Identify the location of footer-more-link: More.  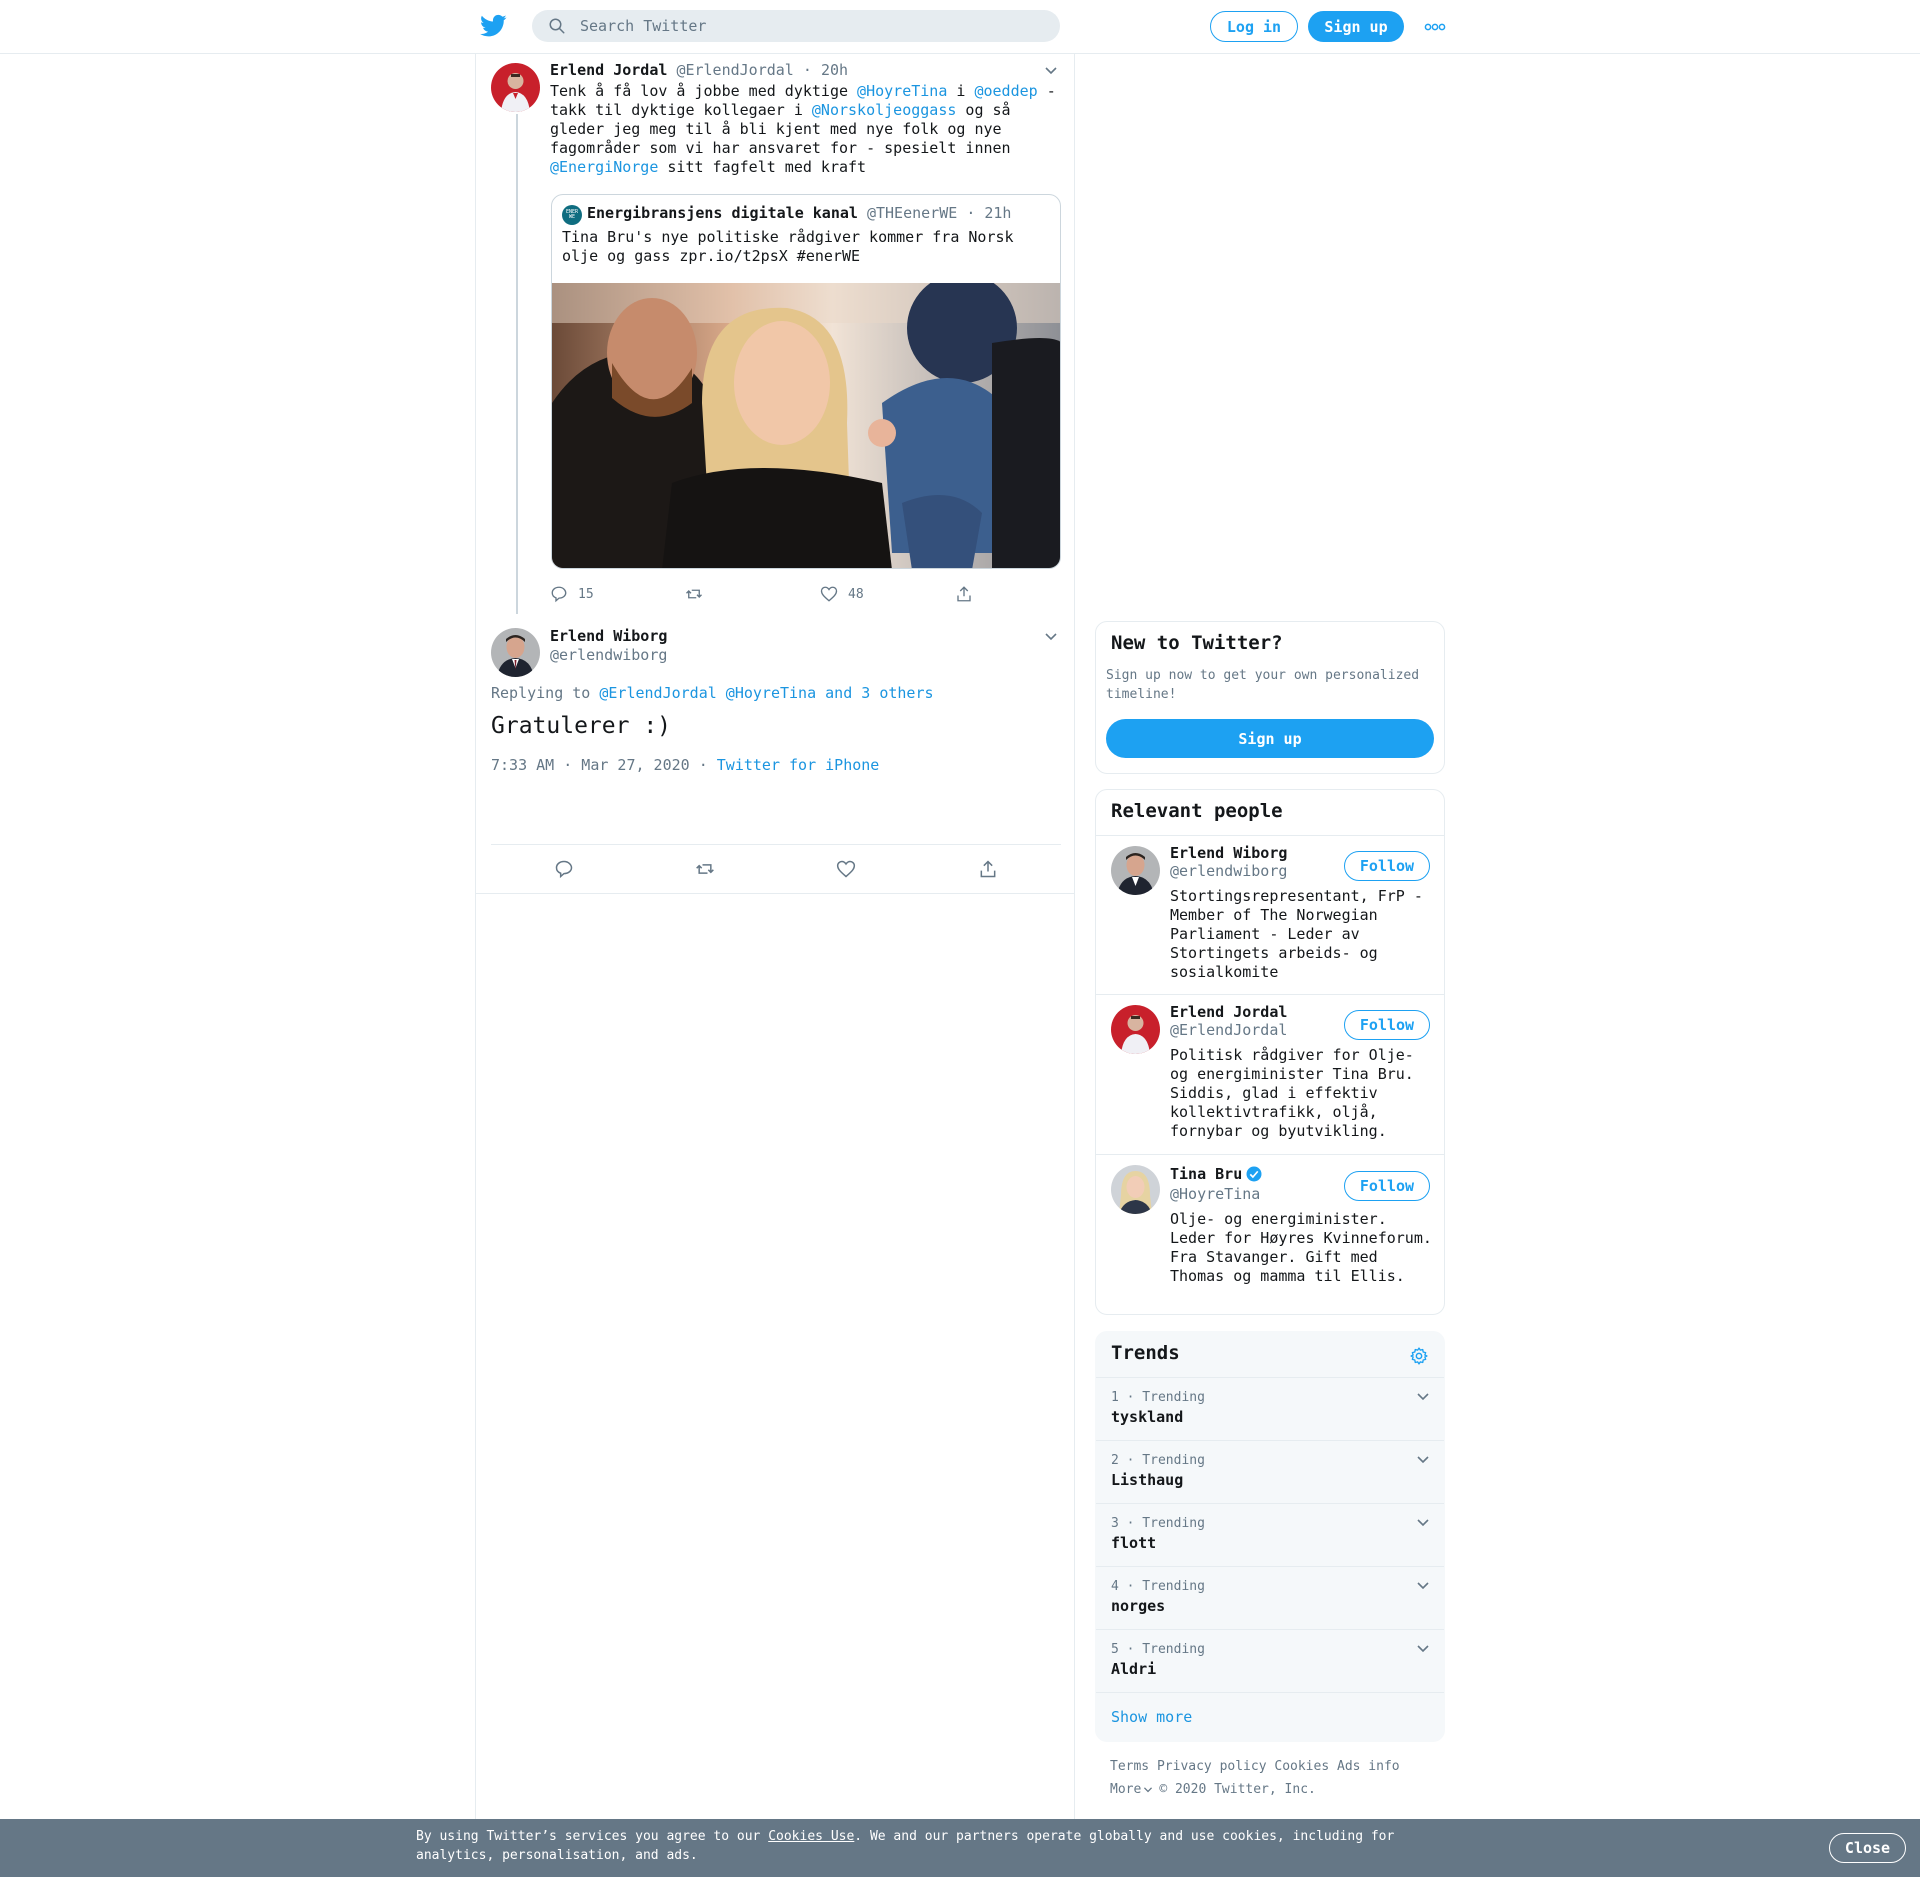
(1131, 1789).